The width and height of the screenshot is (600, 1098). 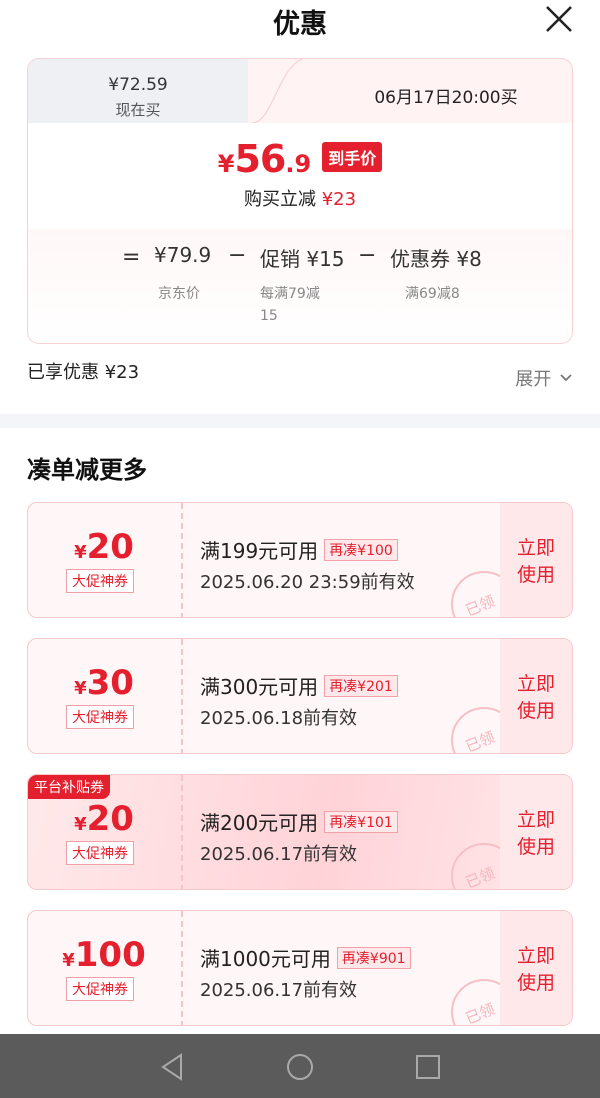 What do you see at coordinates (183, 255) in the screenshot?
I see `jd-price: ¥79.9` at bounding box center [183, 255].